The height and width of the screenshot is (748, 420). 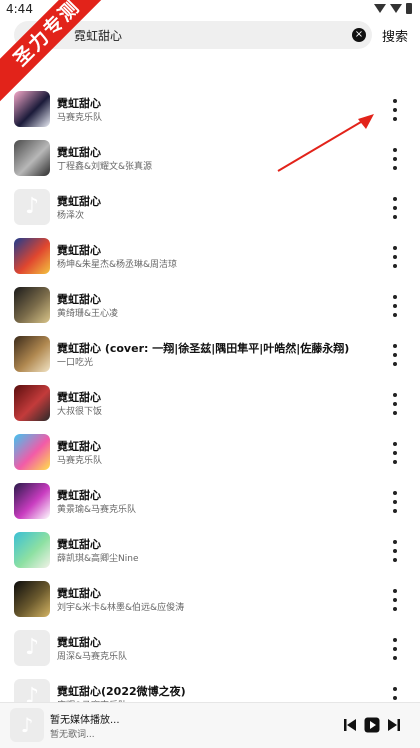 What do you see at coordinates (121, 691) in the screenshot?
I see `song-title: 霓虹甜心(2022微博之夜)` at bounding box center [121, 691].